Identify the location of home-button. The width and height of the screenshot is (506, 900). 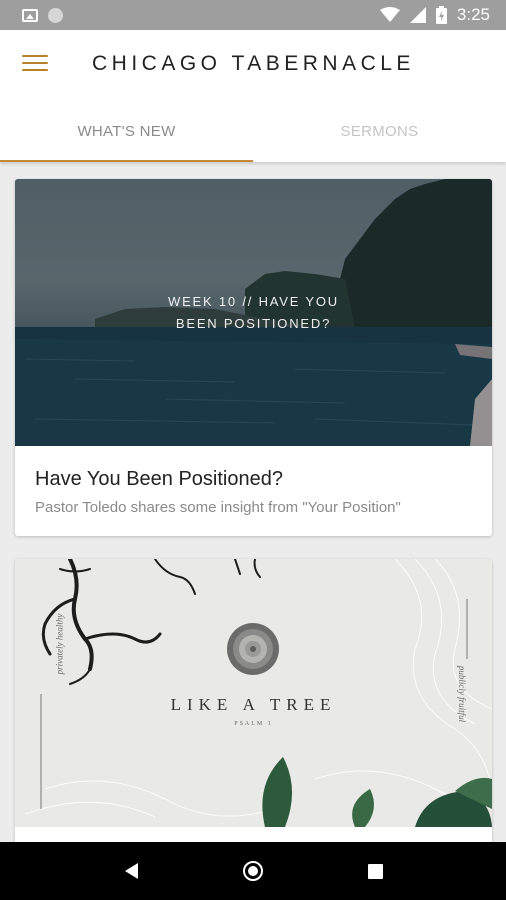
(253, 871).